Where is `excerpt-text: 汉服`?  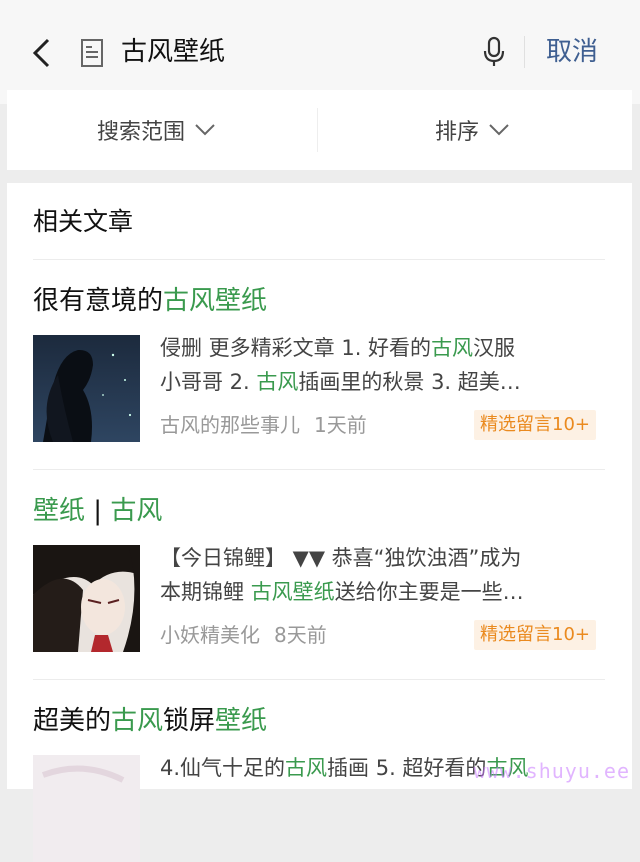
excerpt-text: 汉服 is located at coordinates (494, 348).